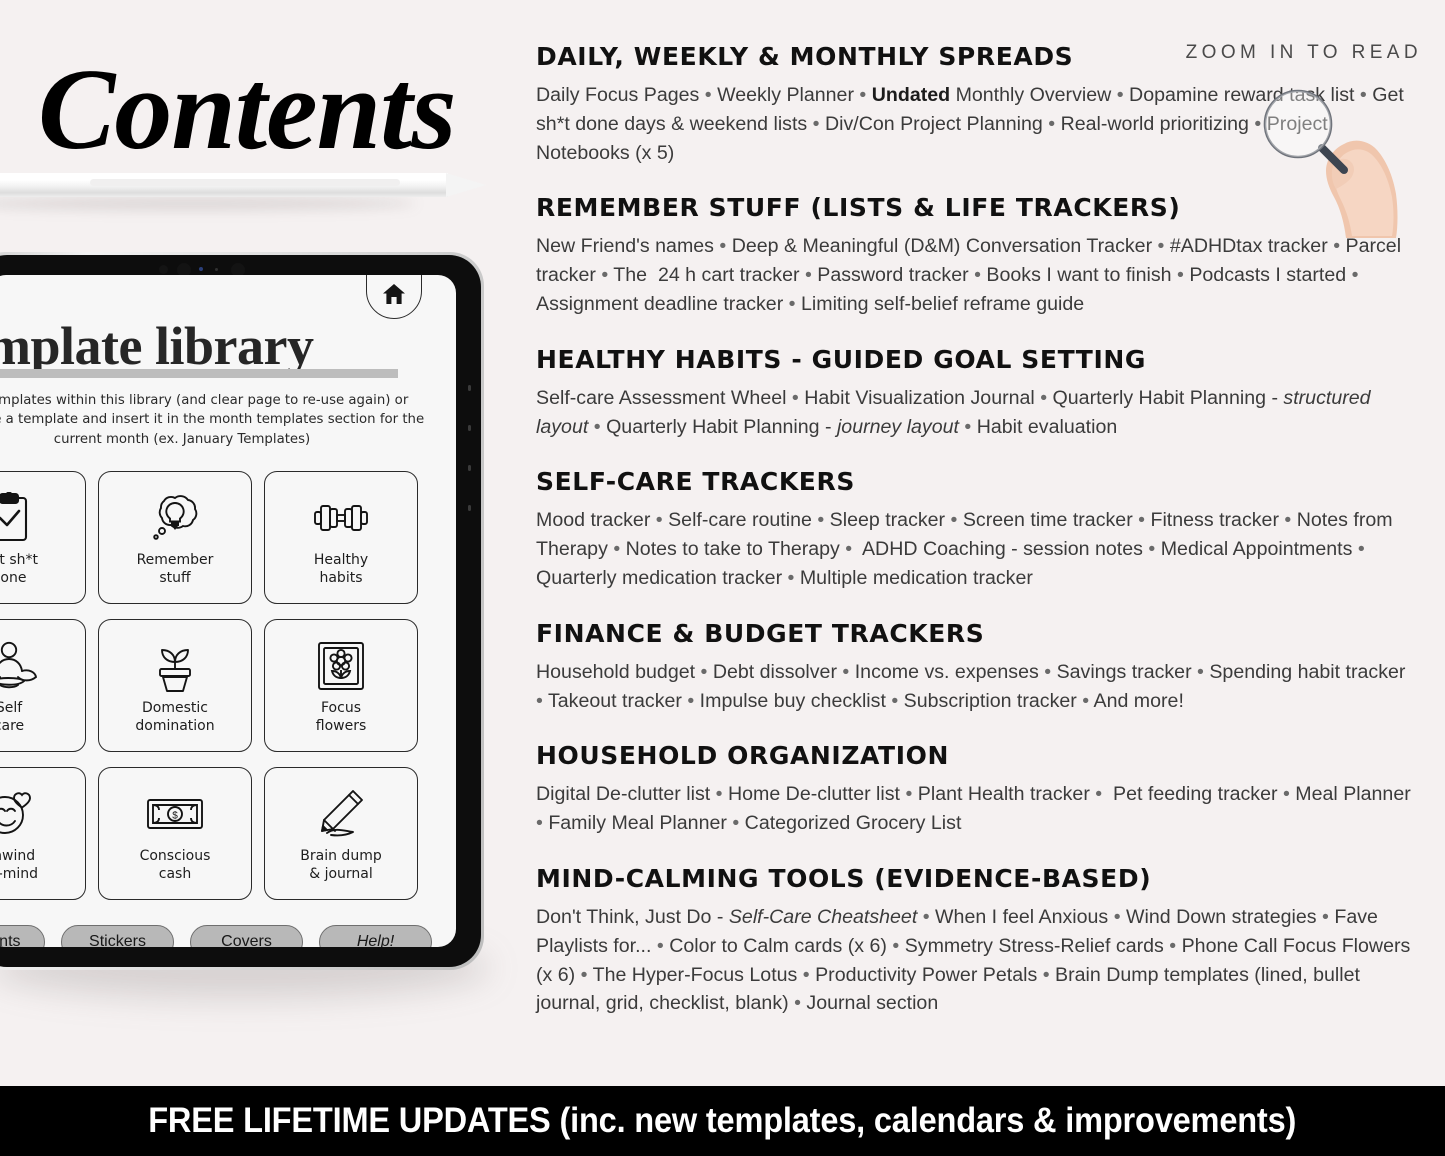 This screenshot has width=1445, height=1156. What do you see at coordinates (394, 294) in the screenshot?
I see `home-icon` at bounding box center [394, 294].